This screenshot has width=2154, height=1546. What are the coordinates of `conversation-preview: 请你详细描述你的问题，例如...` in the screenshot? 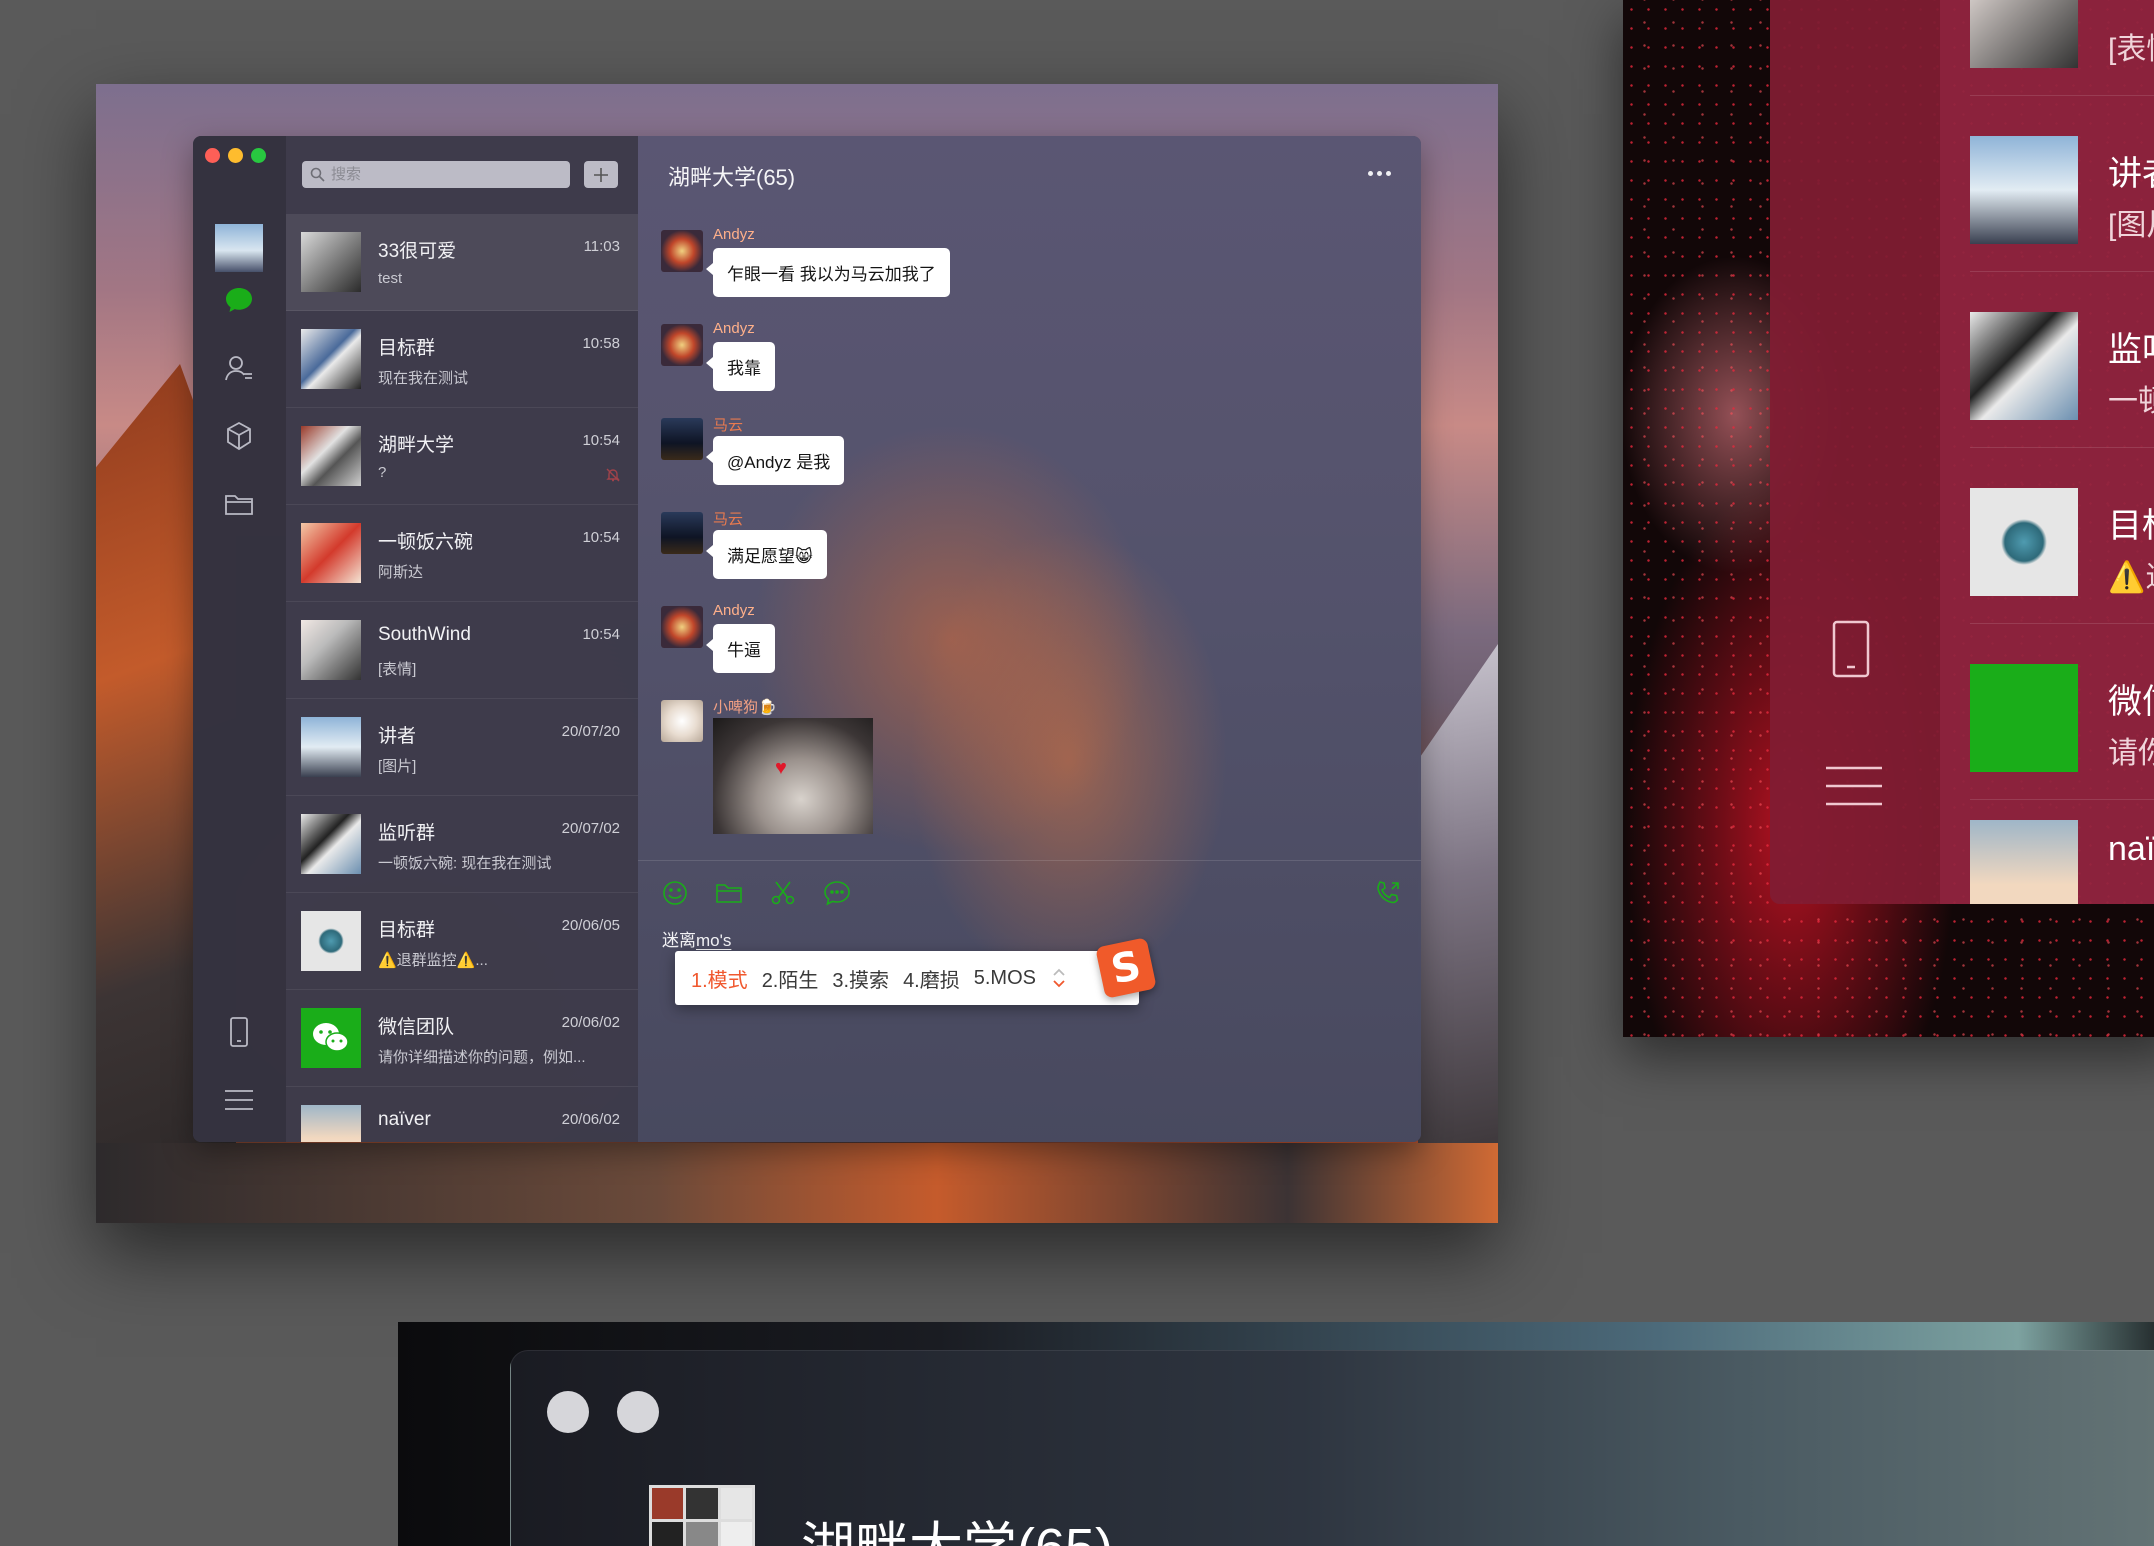 It's located at (482, 1057).